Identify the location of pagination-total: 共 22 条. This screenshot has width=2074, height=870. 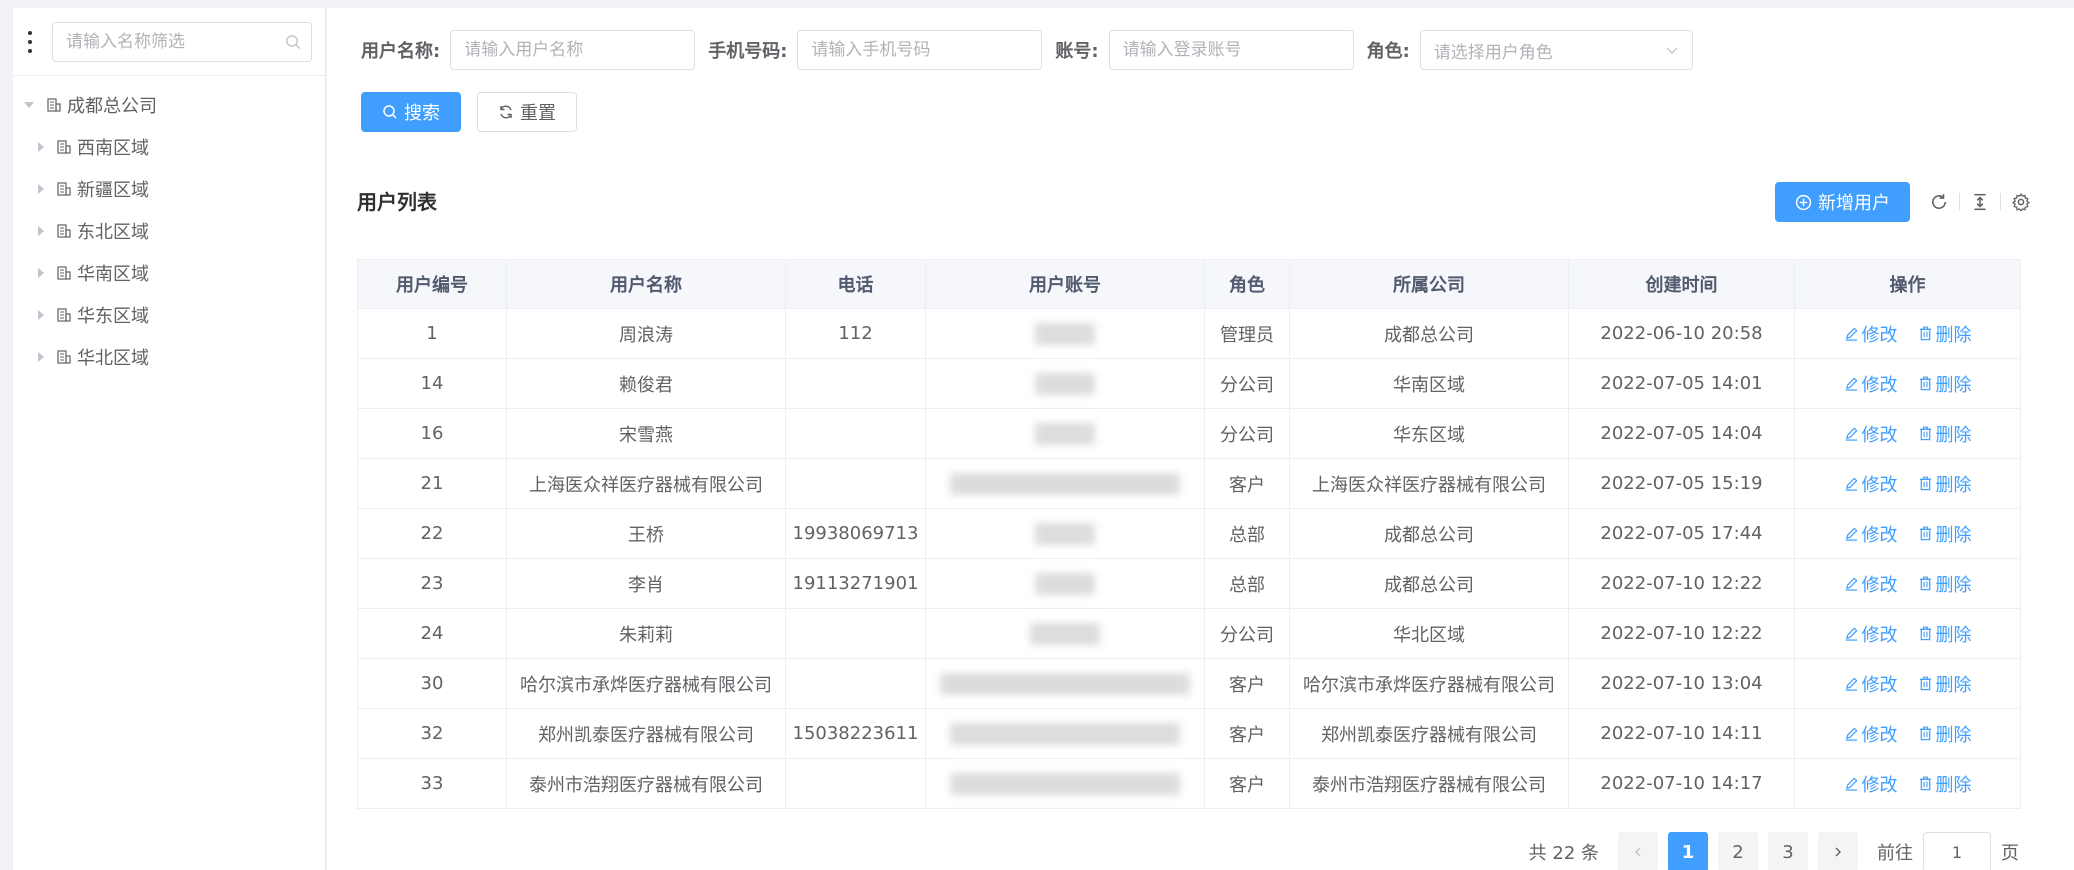
(1563, 853).